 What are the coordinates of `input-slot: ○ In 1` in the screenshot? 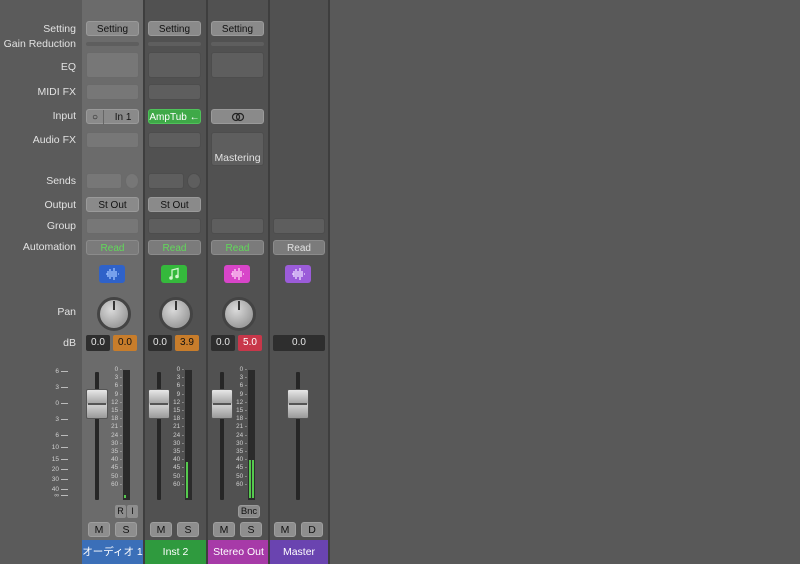 It's located at (112, 117).